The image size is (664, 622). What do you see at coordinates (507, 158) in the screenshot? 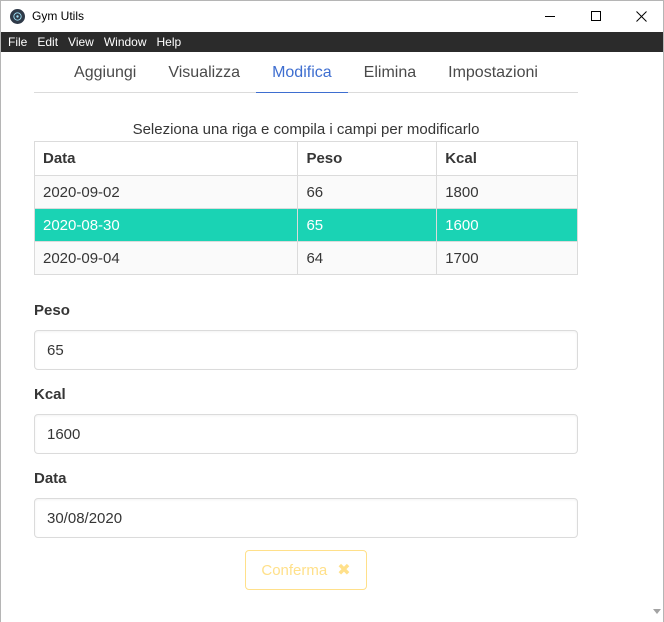
I see `header-kcal: Kcal` at bounding box center [507, 158].